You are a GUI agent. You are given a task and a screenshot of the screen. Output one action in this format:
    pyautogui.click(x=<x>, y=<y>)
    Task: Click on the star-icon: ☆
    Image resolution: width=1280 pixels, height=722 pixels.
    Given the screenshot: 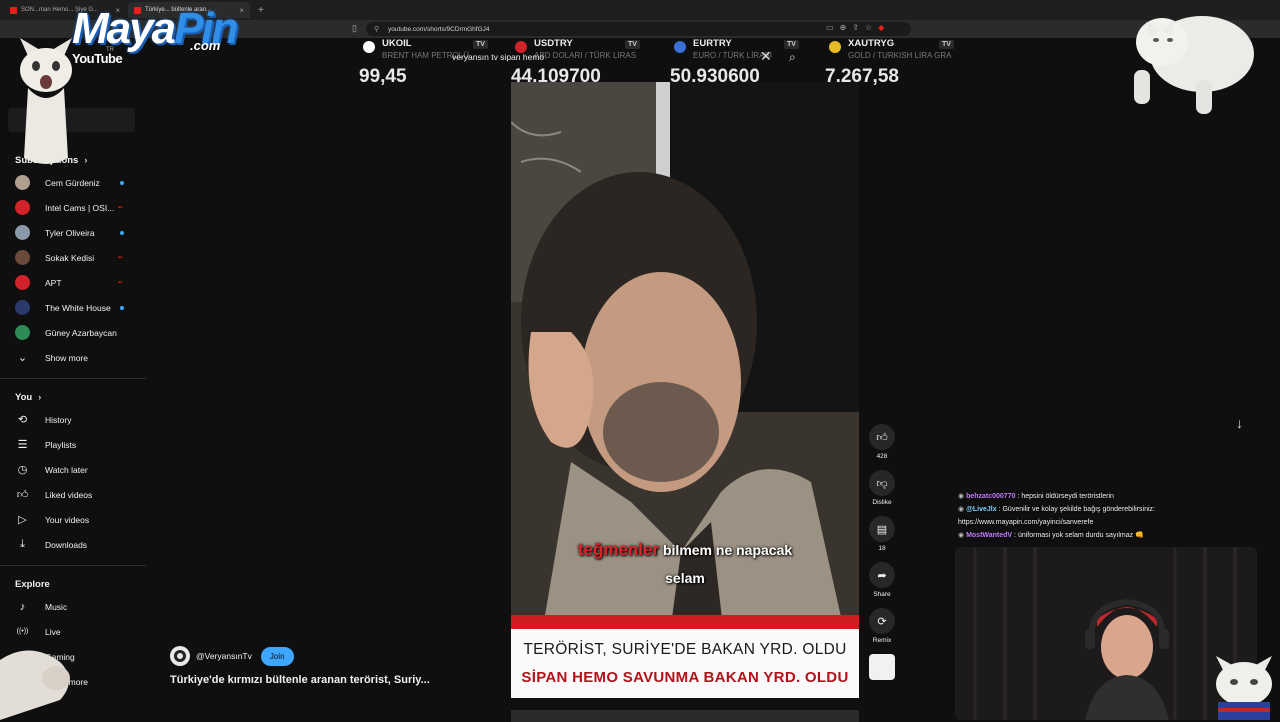 What is the action you would take?
    pyautogui.click(x=868, y=27)
    